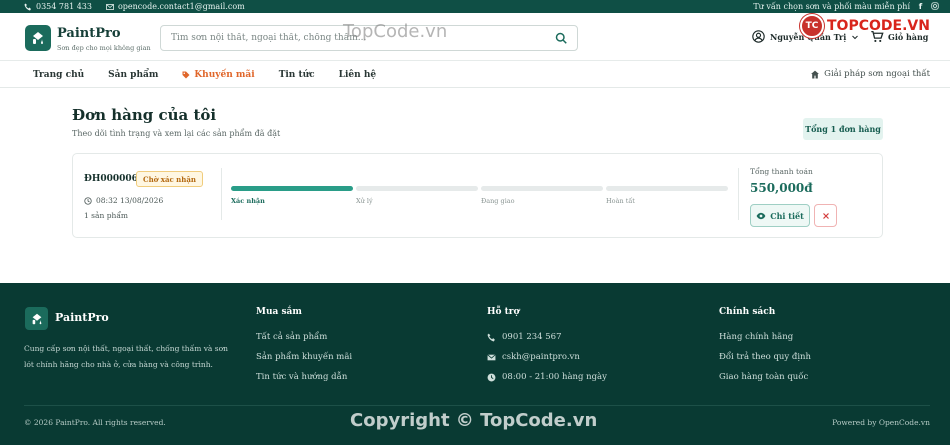 The height and width of the screenshot is (445, 950). Describe the element at coordinates (881, 422) in the screenshot. I see `footer-powered-by: Powered by OpenCode.vn` at that location.